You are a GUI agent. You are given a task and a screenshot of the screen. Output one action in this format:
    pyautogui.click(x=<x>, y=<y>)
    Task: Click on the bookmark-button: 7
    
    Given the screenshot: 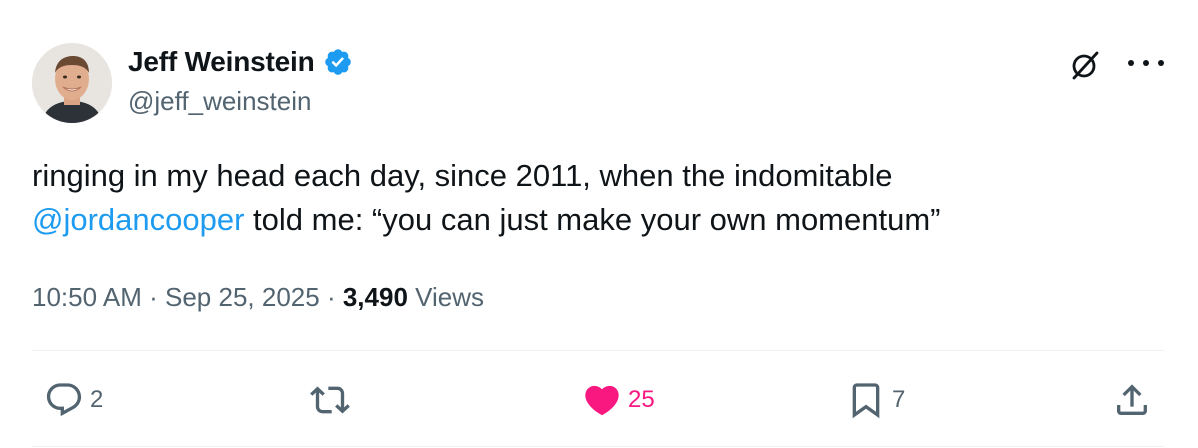 What is the action you would take?
    pyautogui.click(x=875, y=400)
    